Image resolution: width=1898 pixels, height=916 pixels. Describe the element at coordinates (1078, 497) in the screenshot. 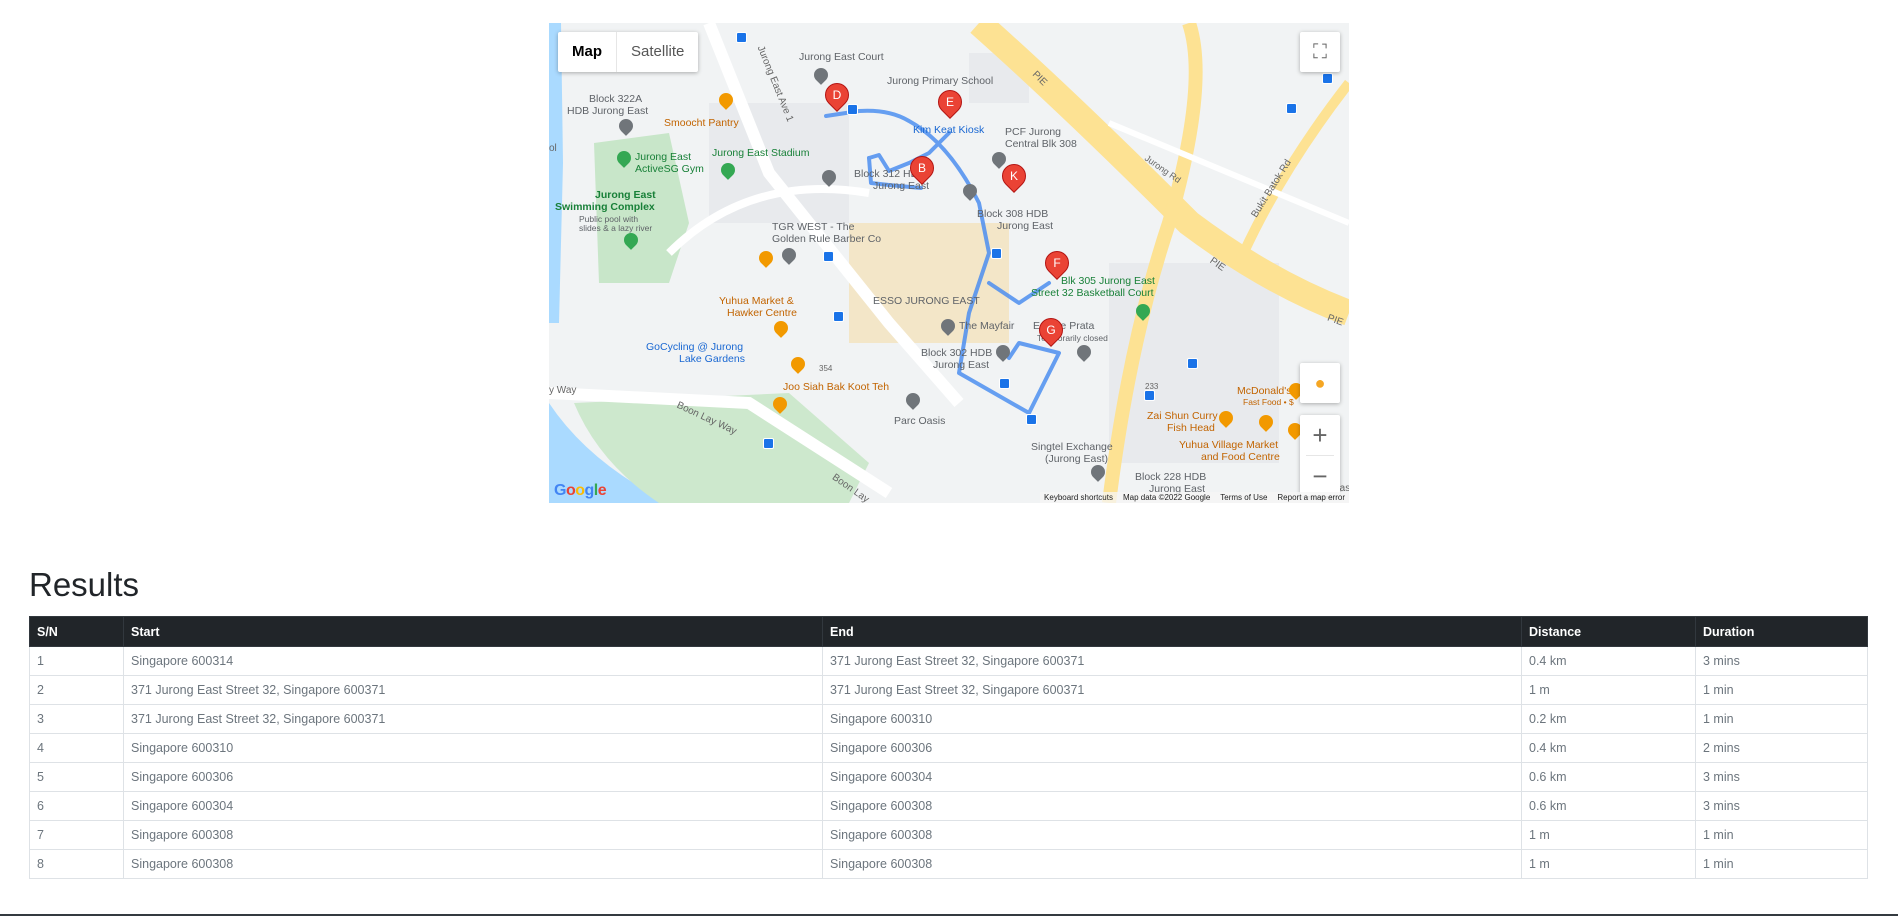

I see `keyboard-shortcuts-link: Keyboard shortcuts` at that location.